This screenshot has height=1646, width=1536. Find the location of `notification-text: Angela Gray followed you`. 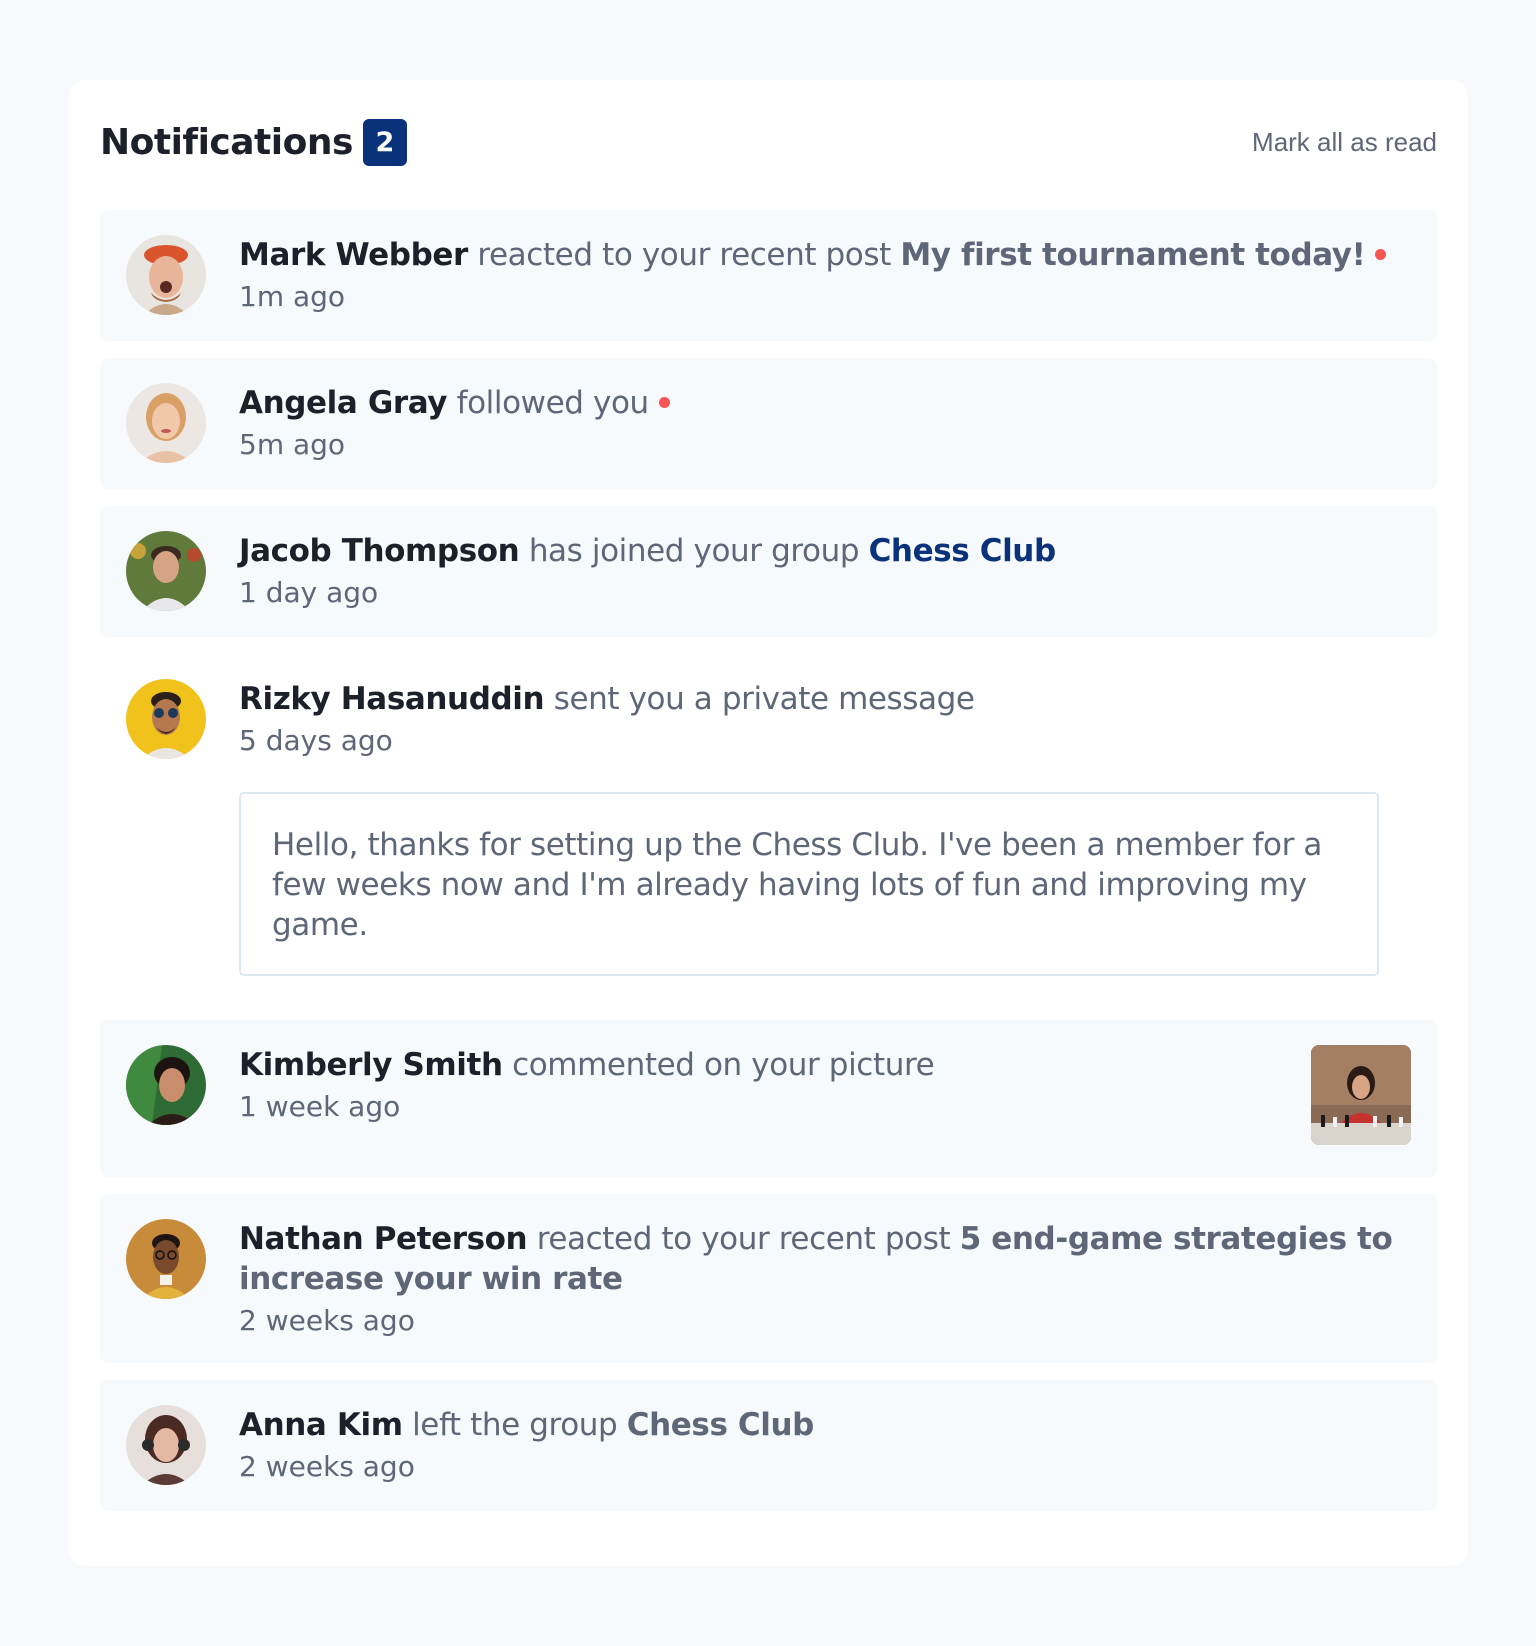

notification-text: Angela Gray followed you is located at coordinates (825, 403).